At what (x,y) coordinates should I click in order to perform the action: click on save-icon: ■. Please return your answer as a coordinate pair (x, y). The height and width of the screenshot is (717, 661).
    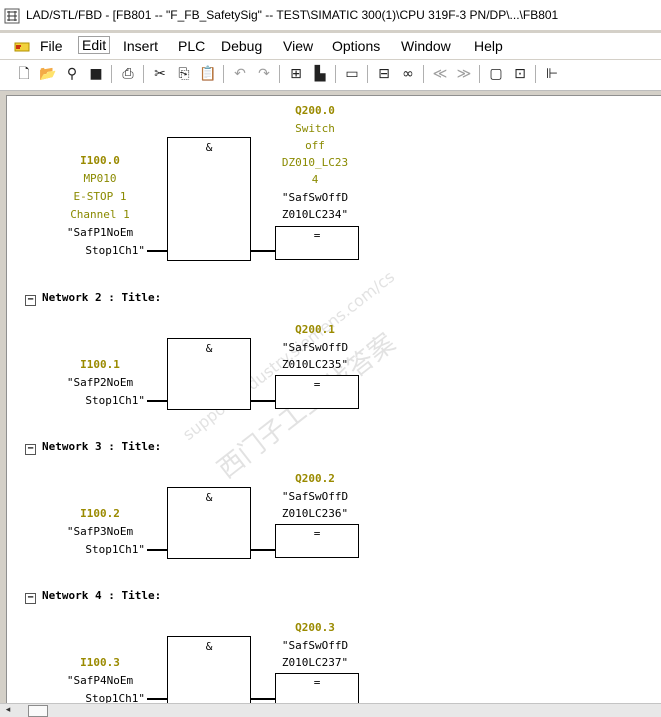
    Looking at the image, I should click on (96, 74).